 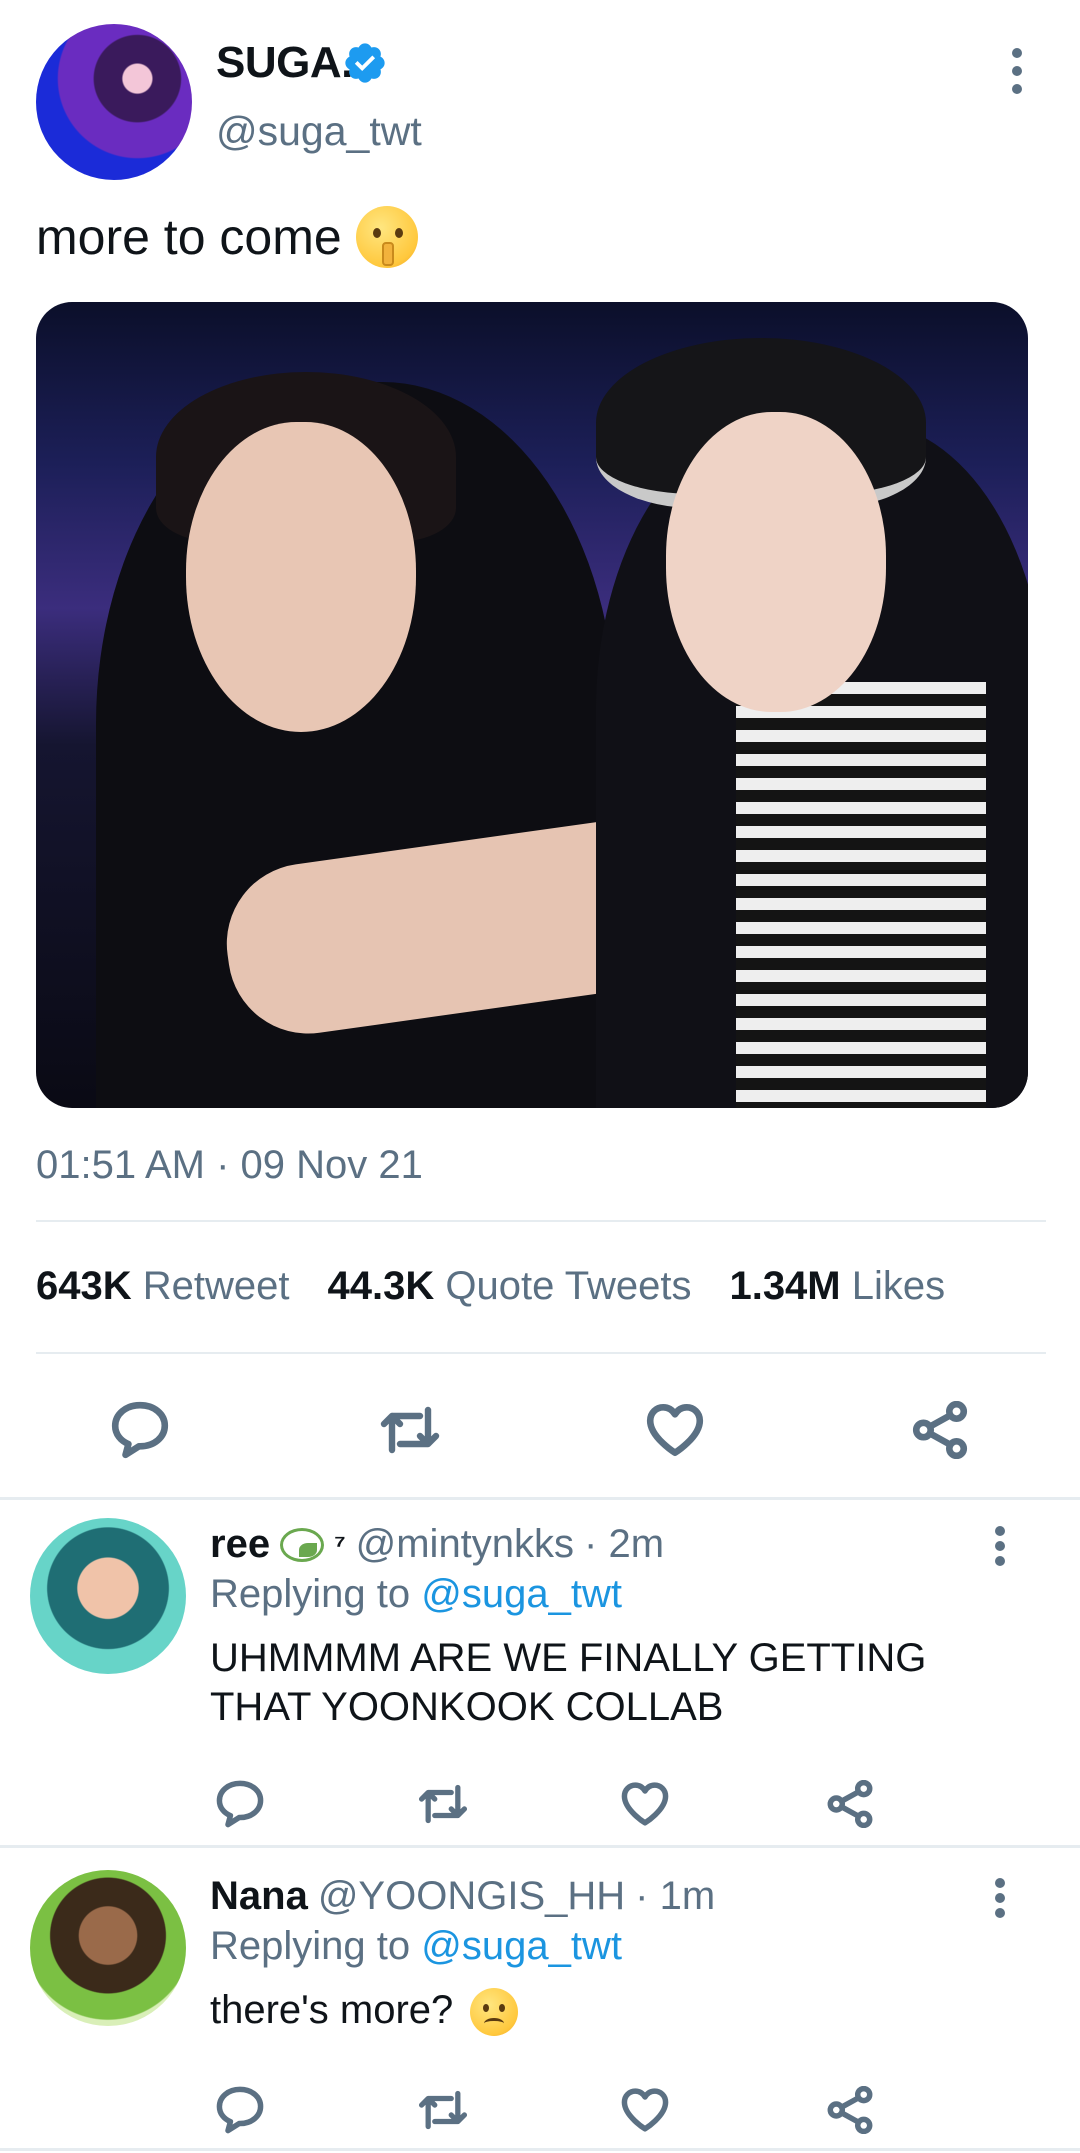 I want to click on reply-header: Nana @YOONGIS_HH · 1m, so click(x=462, y=1896).